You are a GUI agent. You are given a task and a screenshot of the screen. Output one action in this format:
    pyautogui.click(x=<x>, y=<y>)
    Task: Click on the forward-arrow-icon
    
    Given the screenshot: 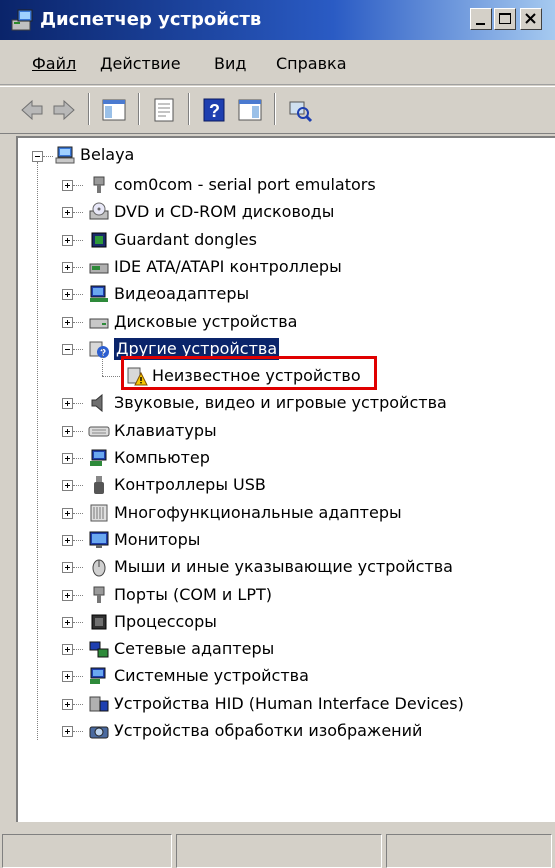 What is the action you would take?
    pyautogui.click(x=64, y=110)
    